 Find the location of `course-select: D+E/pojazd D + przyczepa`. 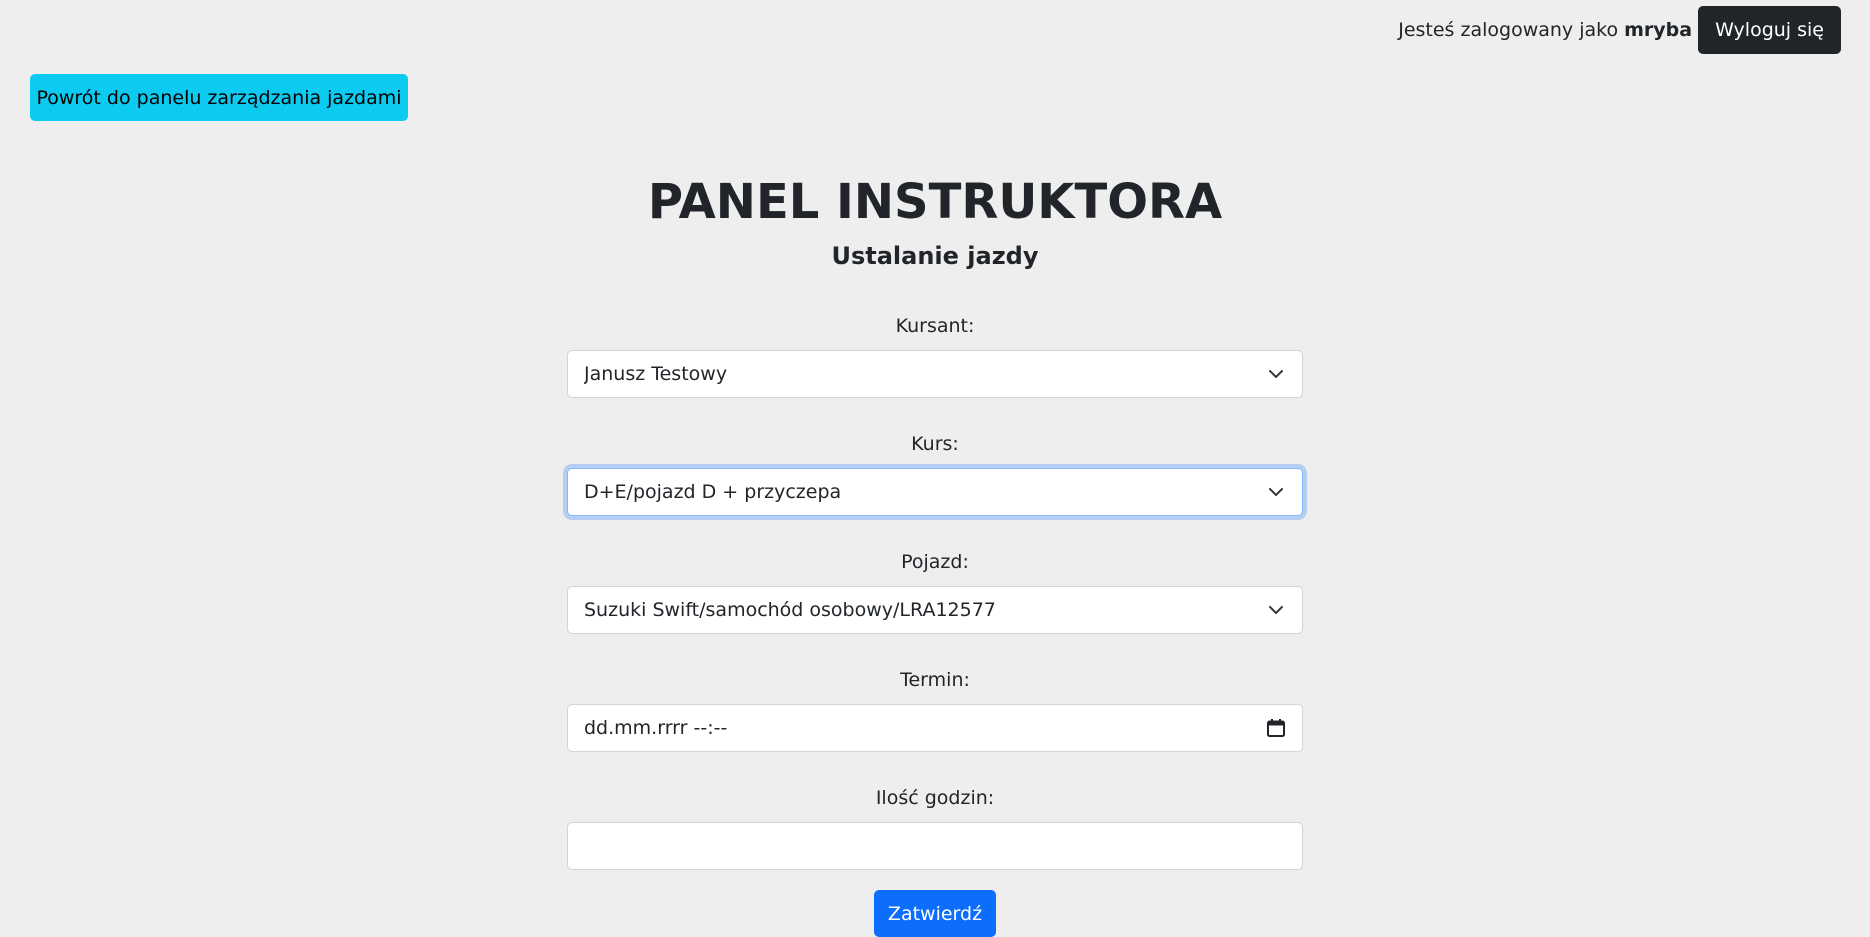

course-select: D+E/pojazd D + przyczepa is located at coordinates (935, 492).